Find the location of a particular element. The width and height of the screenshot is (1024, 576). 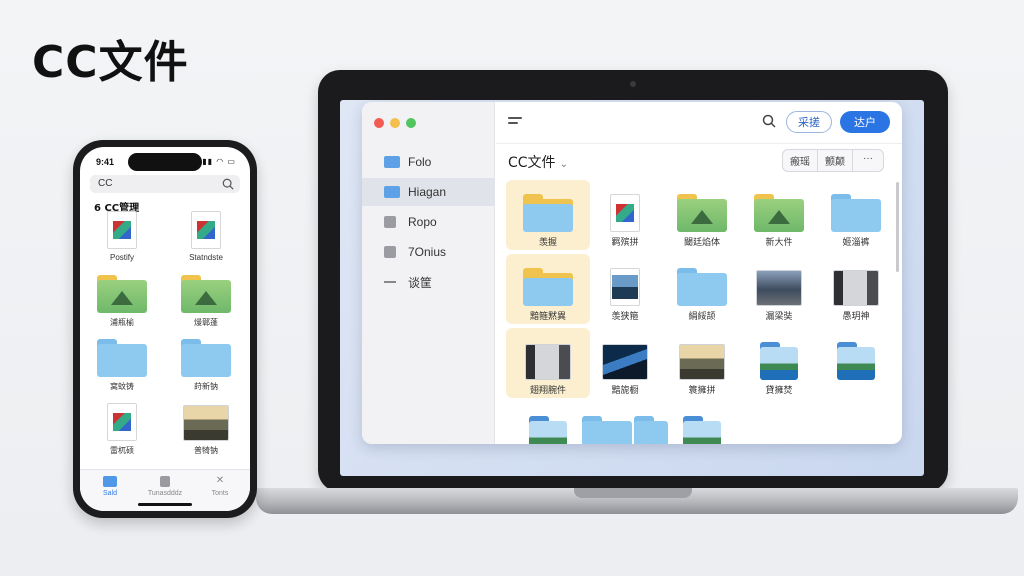

window-controls is located at coordinates (395, 123).